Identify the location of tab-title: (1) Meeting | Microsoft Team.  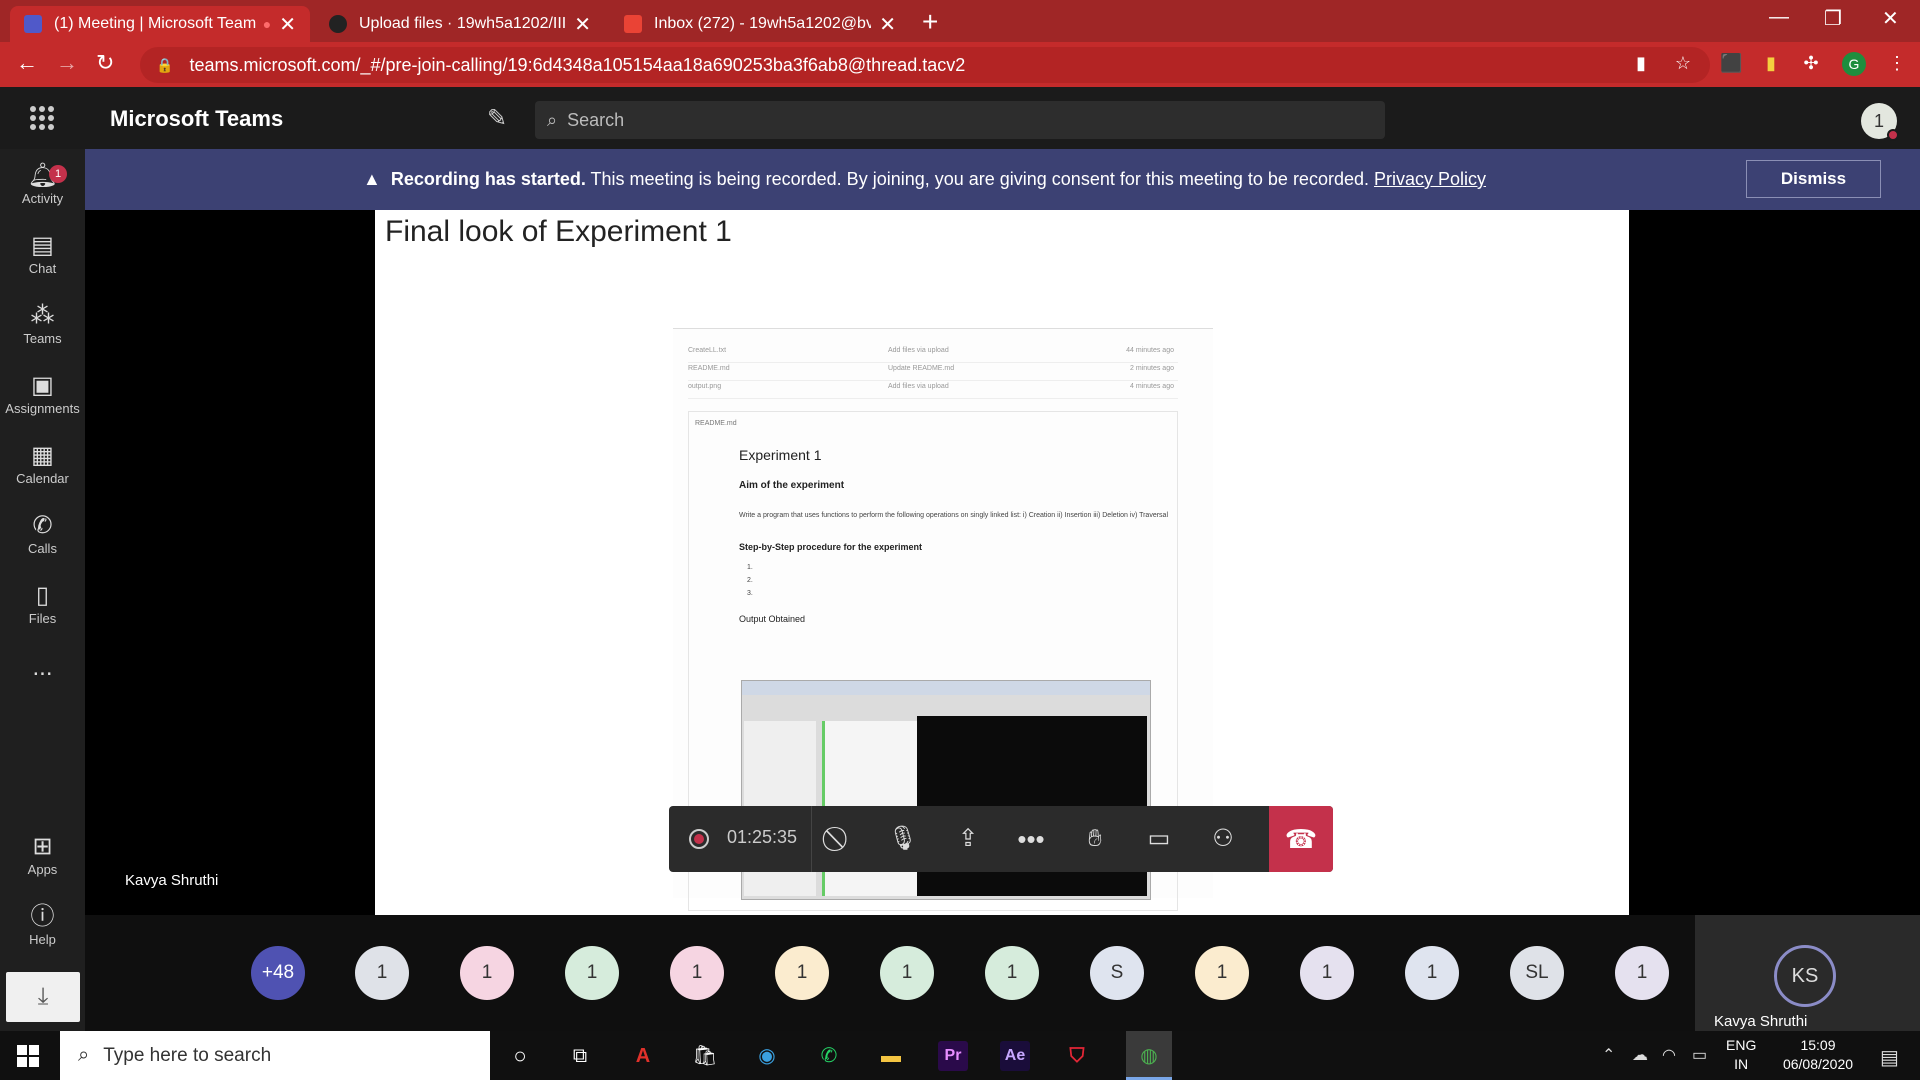
(155, 23).